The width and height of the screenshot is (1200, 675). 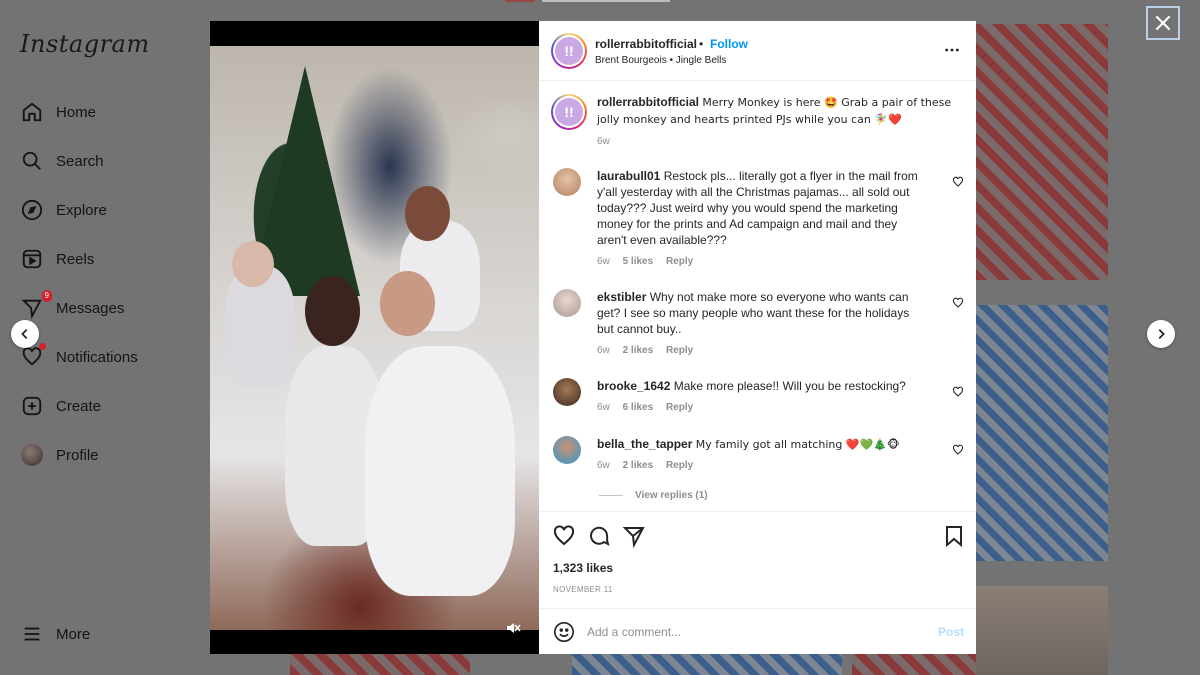 What do you see at coordinates (603, 141) in the screenshot?
I see `caption-time: 6w` at bounding box center [603, 141].